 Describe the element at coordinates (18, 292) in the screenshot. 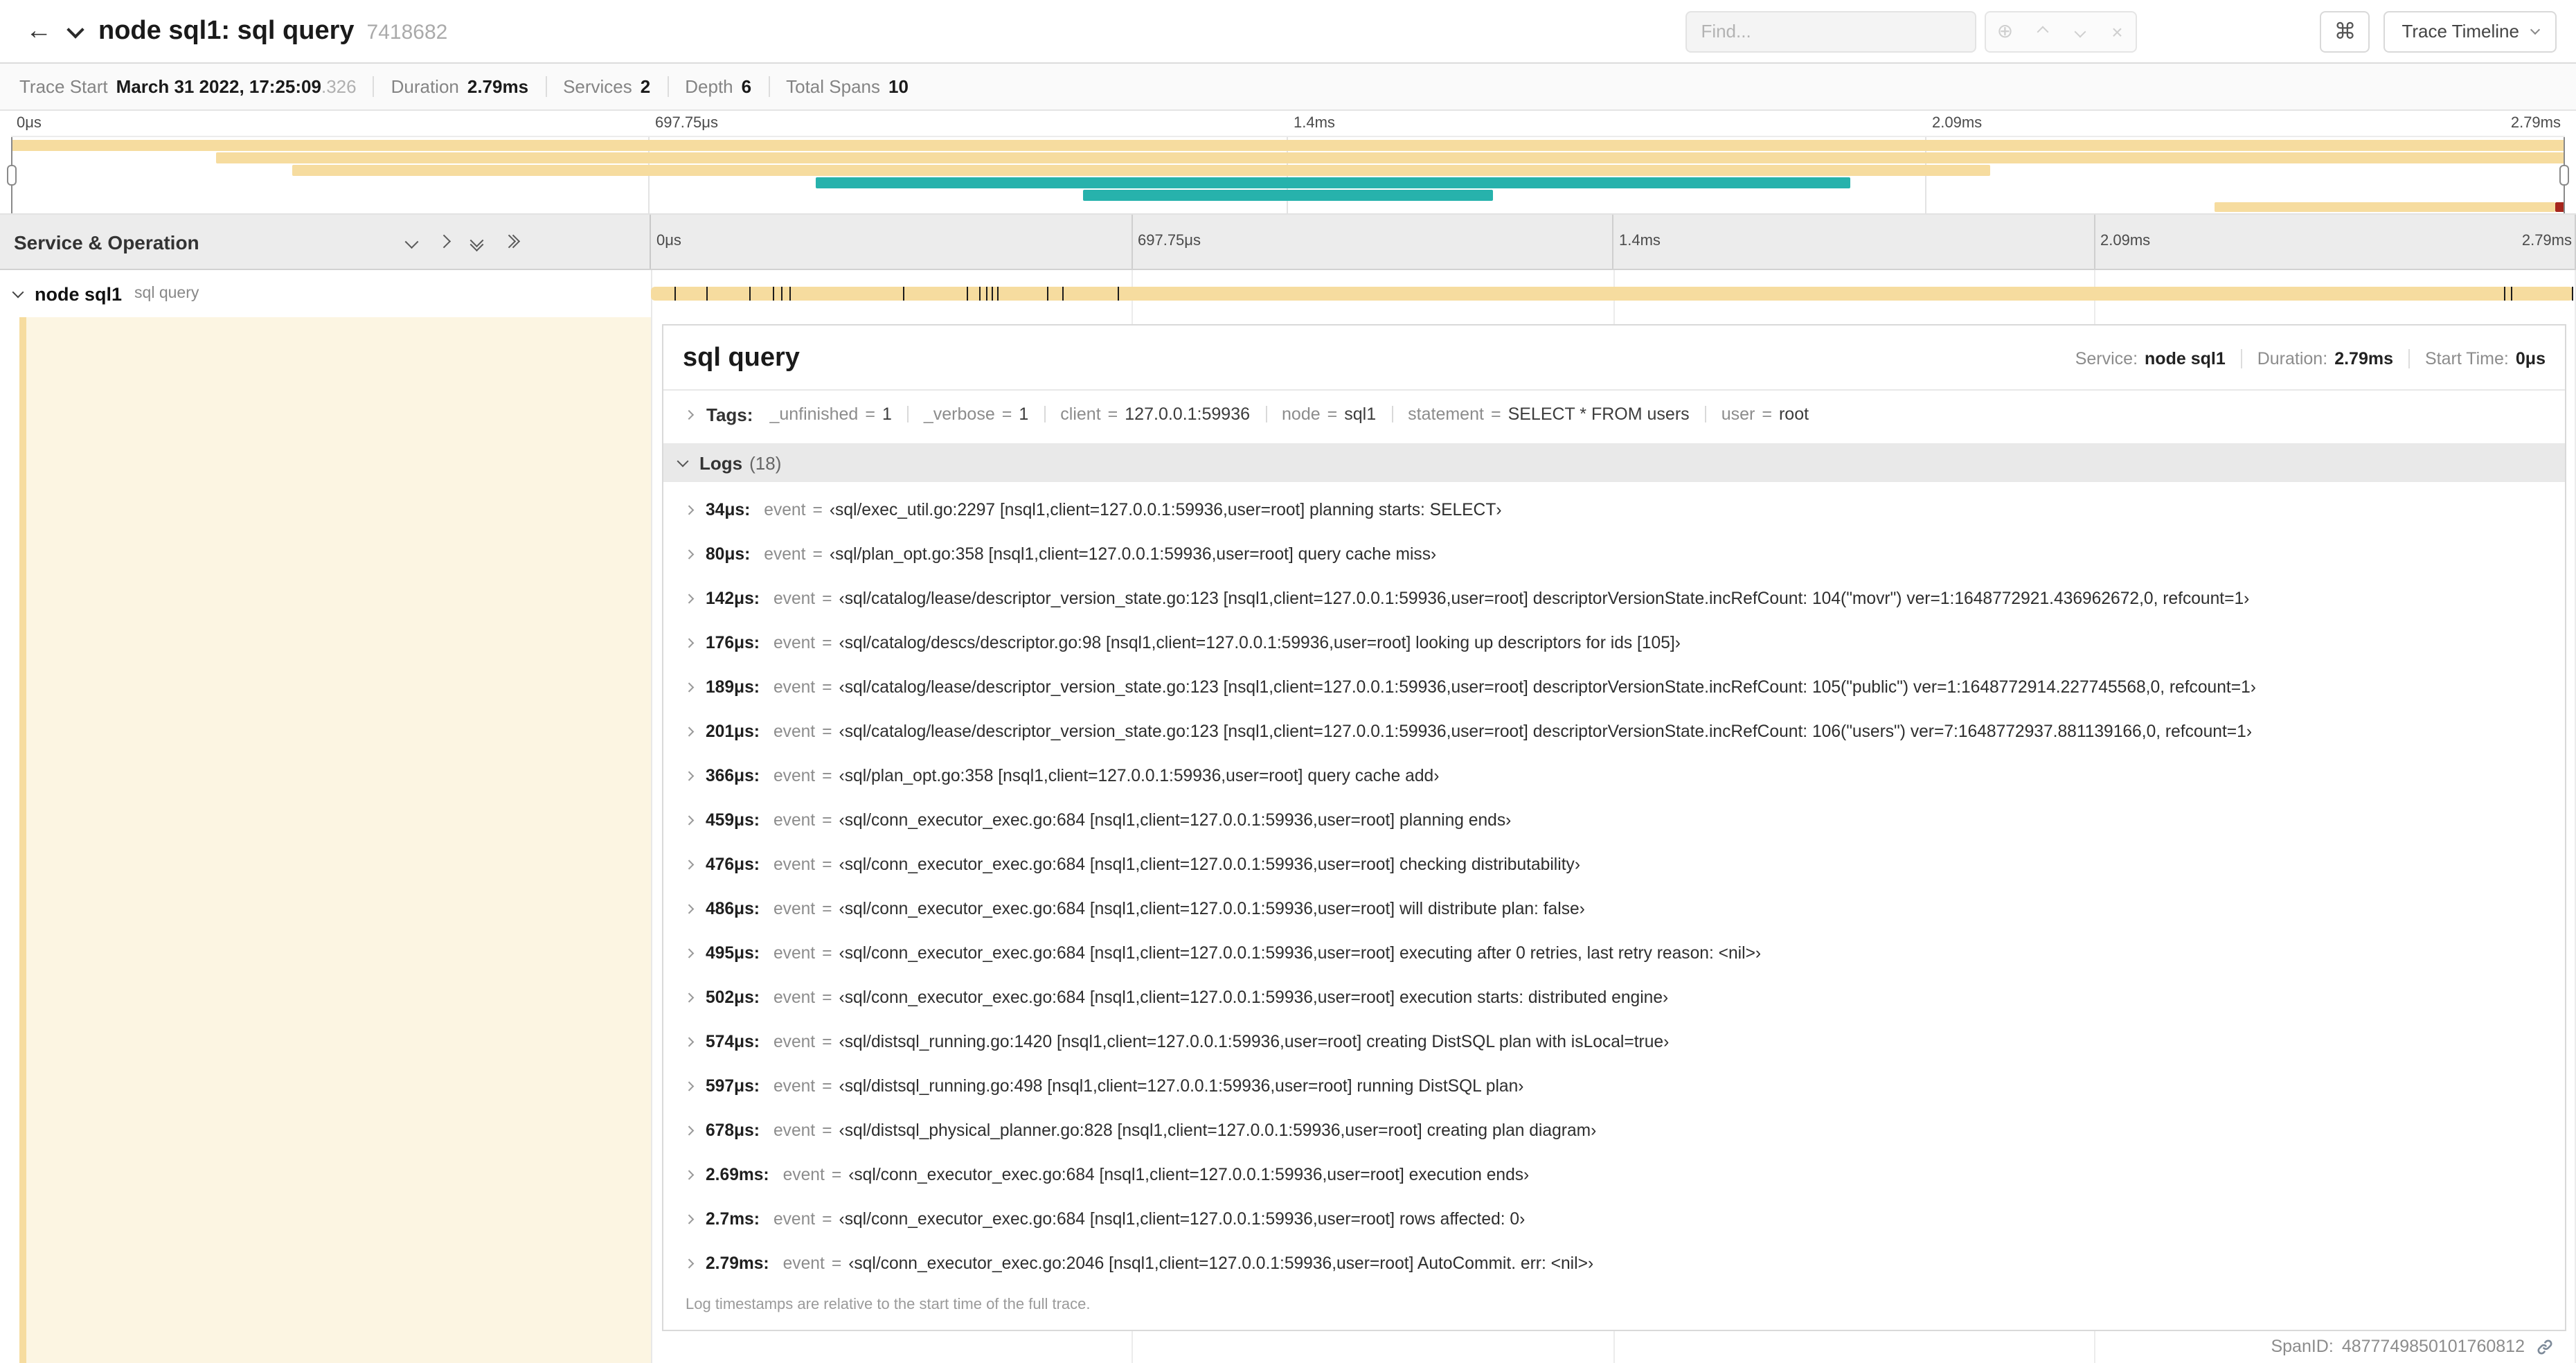

I see `children-toggle-chevron-icon` at that location.